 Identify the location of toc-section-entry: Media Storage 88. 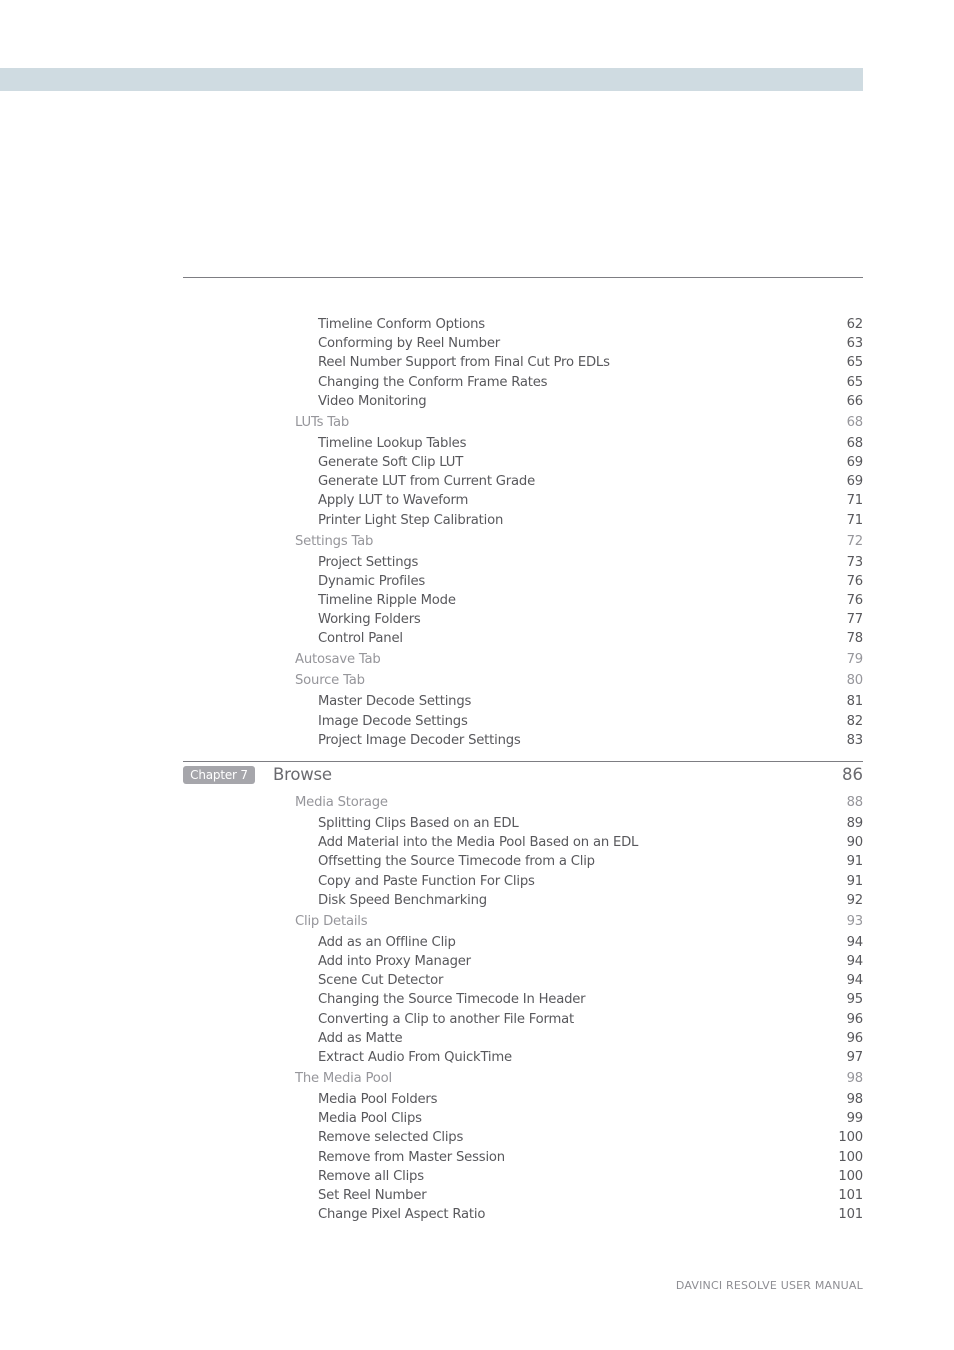
(477, 802).